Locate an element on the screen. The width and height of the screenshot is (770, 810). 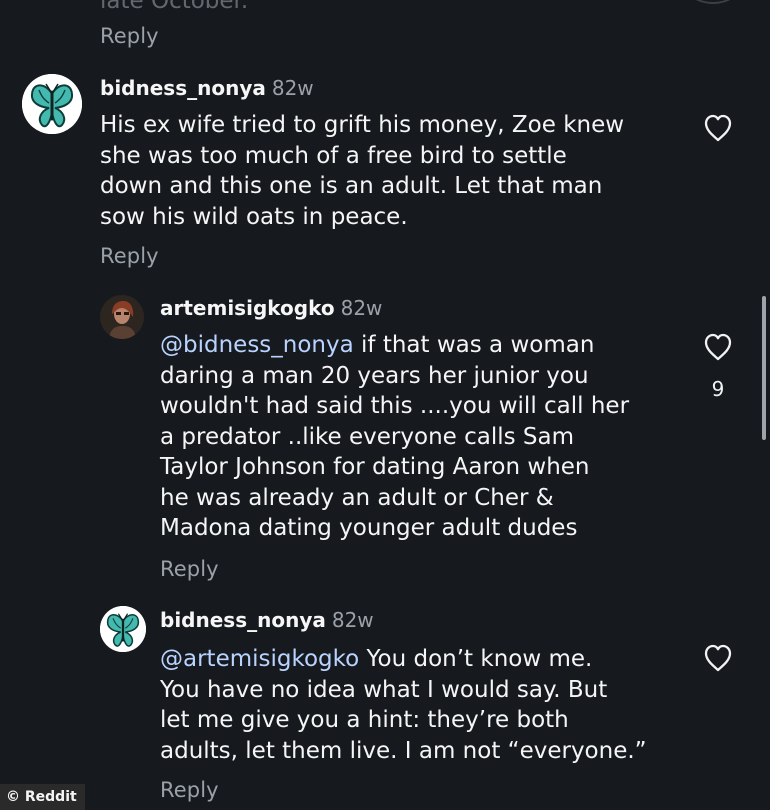
mention-link: @bidness_nonya is located at coordinates (257, 345).